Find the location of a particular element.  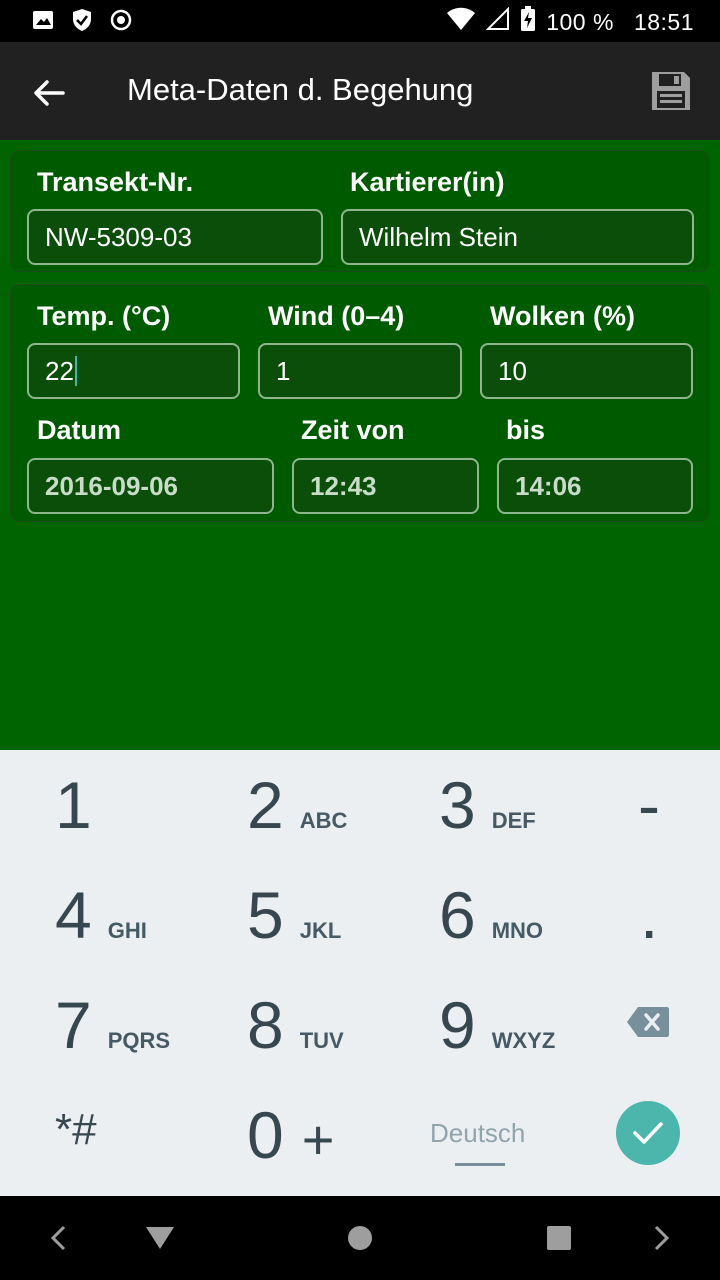

chevron-left-icon is located at coordinates (58, 1238).